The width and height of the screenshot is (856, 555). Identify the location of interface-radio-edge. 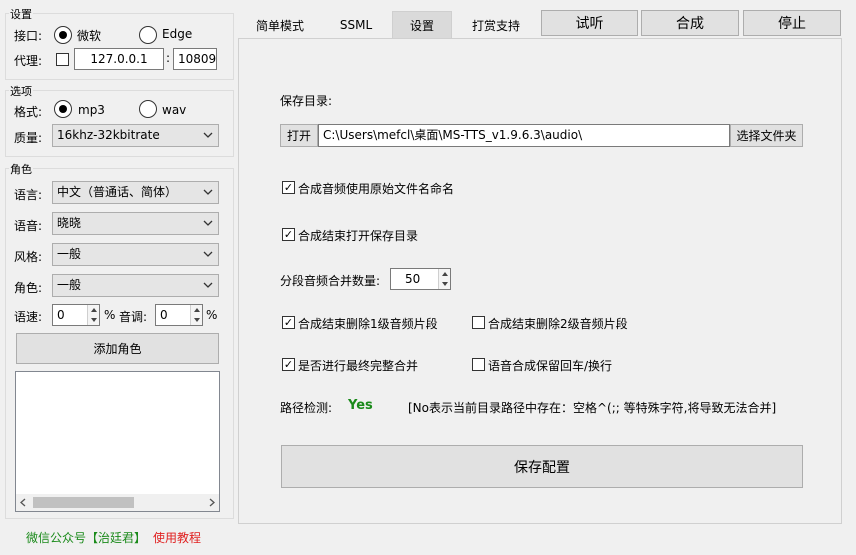
(148, 35).